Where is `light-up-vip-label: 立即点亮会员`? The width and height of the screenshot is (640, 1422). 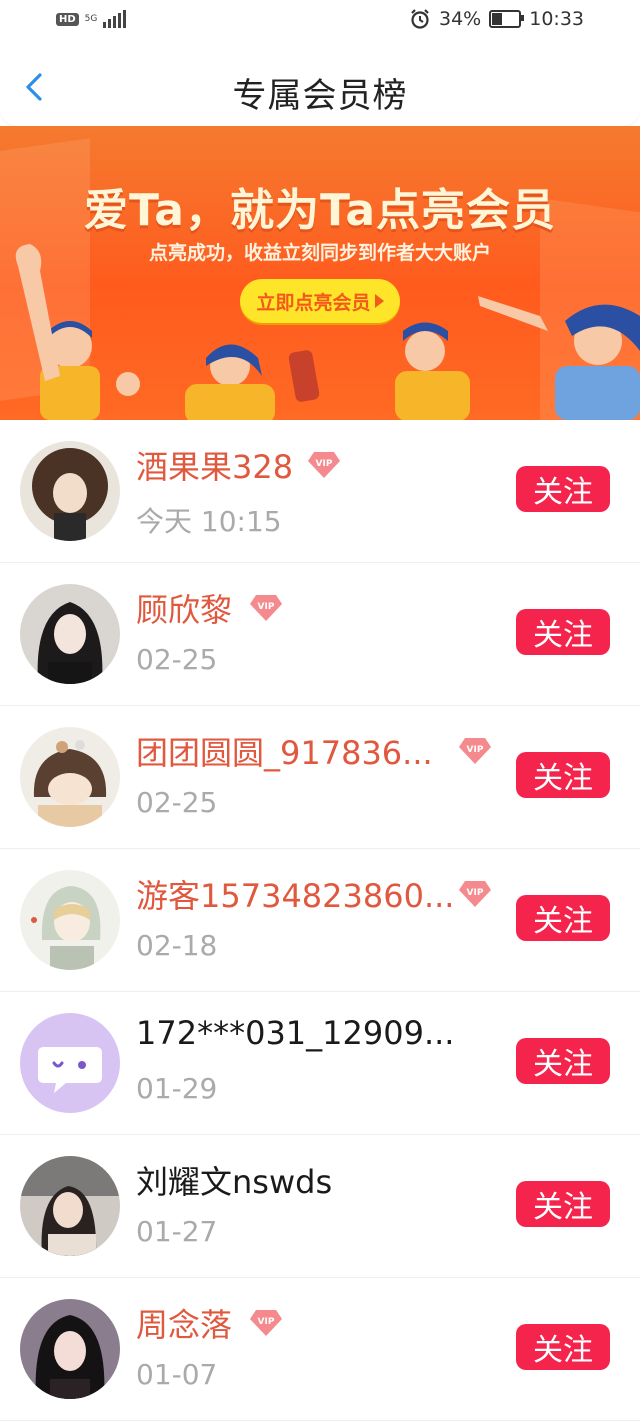 light-up-vip-label: 立即点亮会员 is located at coordinates (313, 302).